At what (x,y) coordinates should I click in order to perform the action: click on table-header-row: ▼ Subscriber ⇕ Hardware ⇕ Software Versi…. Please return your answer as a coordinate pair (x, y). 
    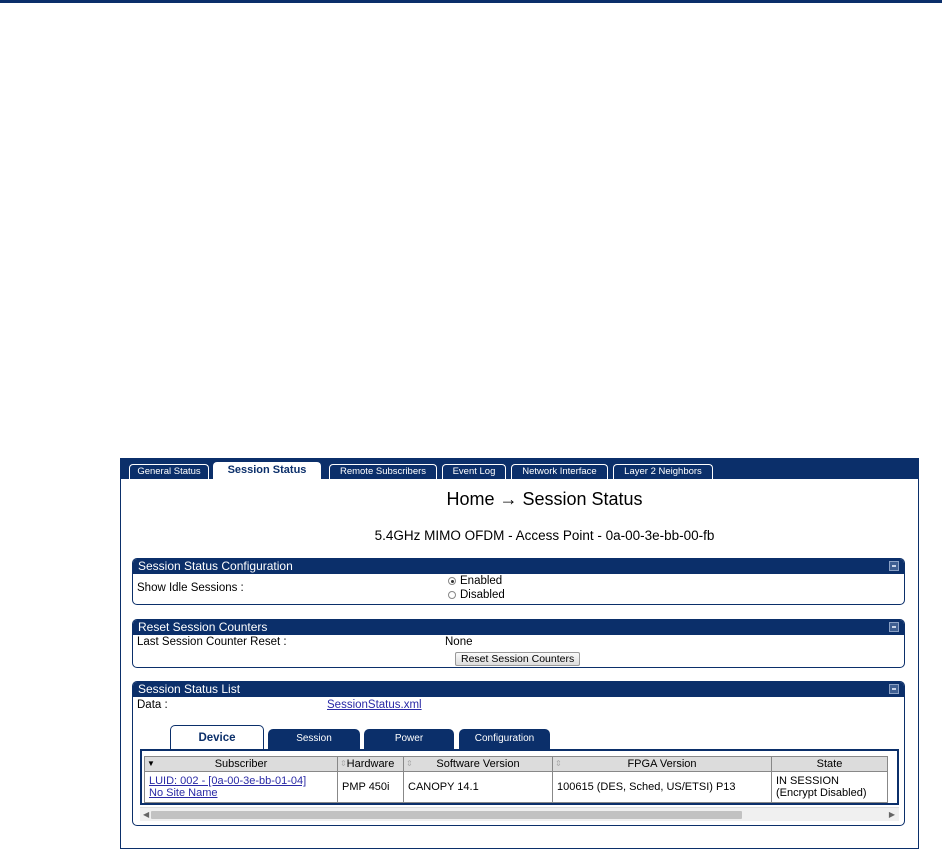
    Looking at the image, I should click on (516, 764).